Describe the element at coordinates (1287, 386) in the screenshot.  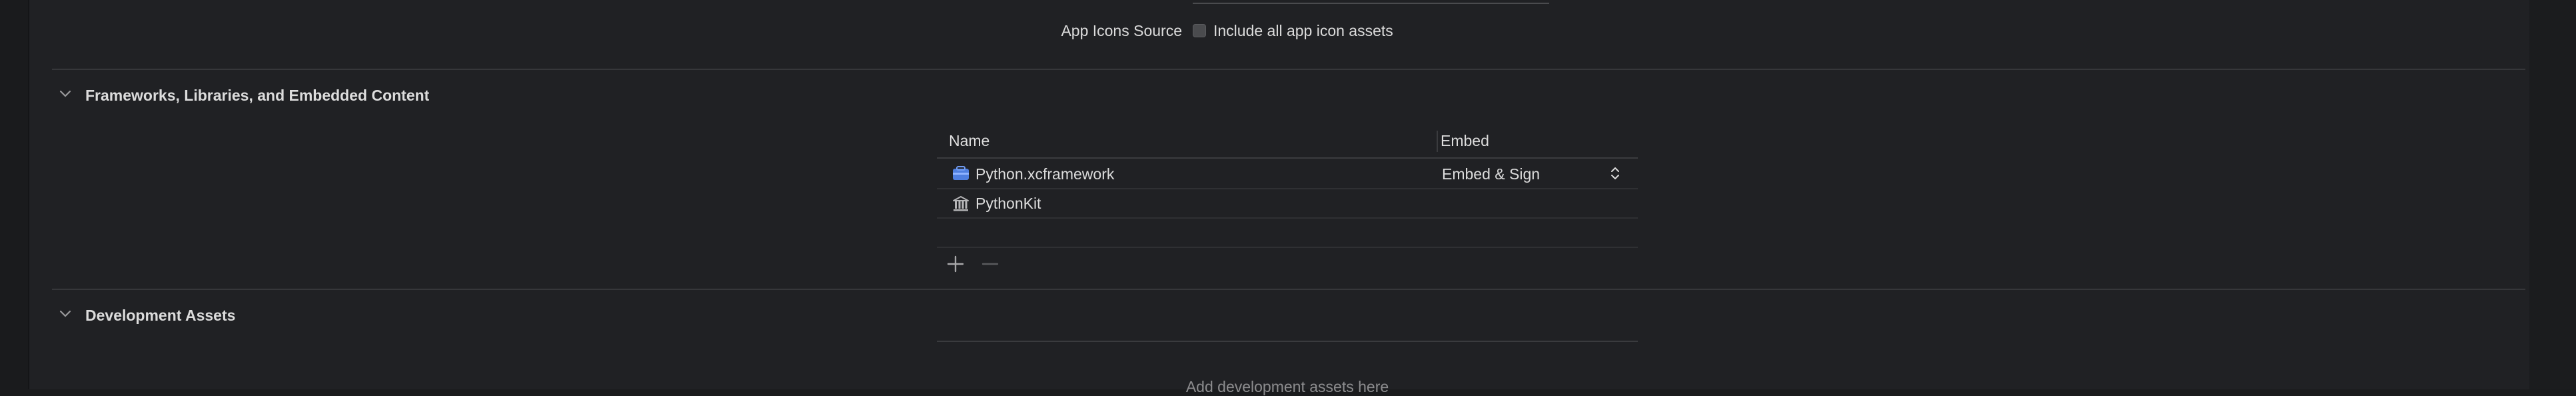
I see `dev-assets-placeholder: Add development assets here` at that location.